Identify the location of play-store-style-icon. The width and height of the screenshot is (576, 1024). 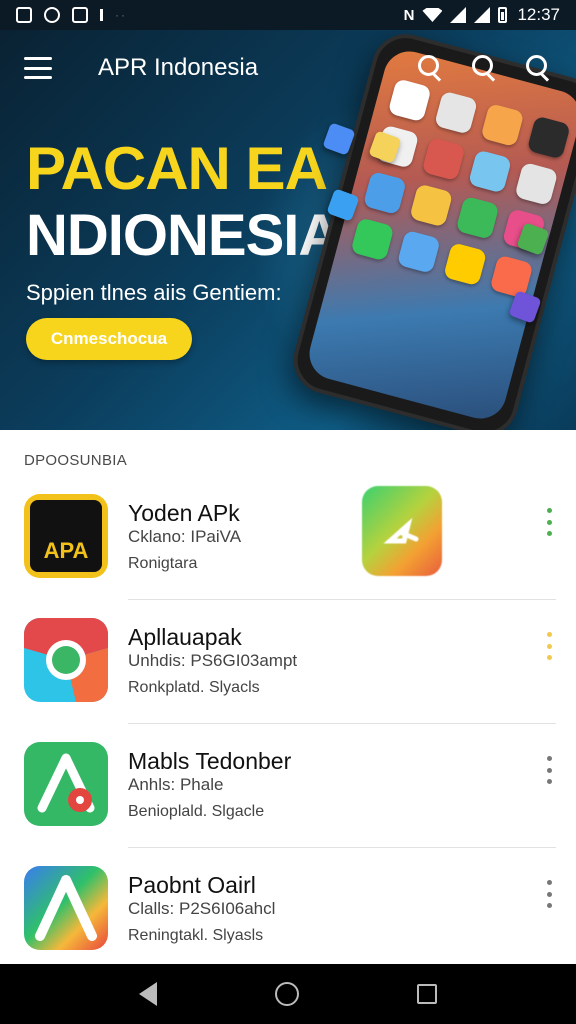
(402, 531).